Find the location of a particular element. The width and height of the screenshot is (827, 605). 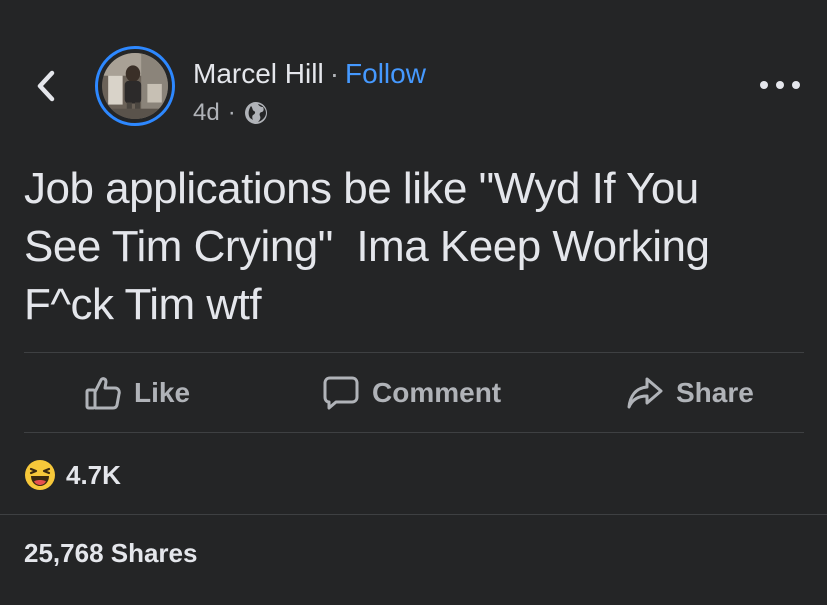

avatar-image is located at coordinates (135, 86).